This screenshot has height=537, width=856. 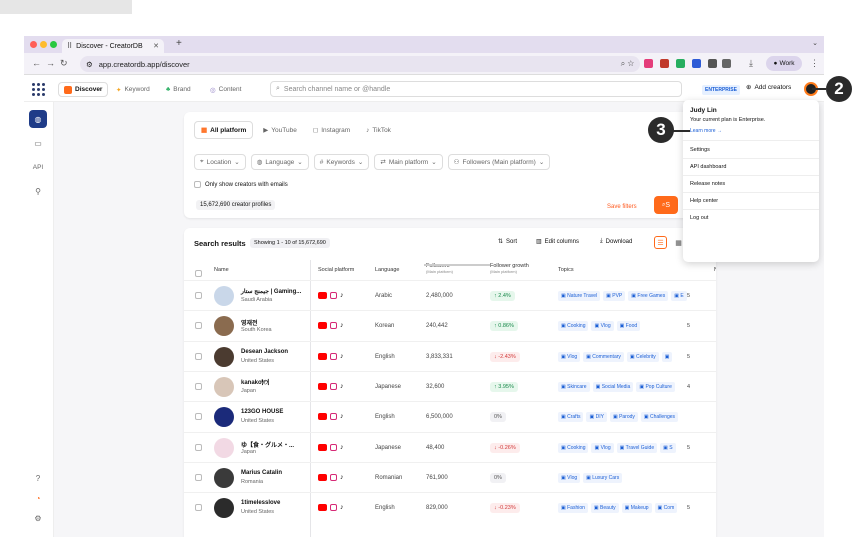 I want to click on topic-tag: ▣, so click(x=667, y=356).